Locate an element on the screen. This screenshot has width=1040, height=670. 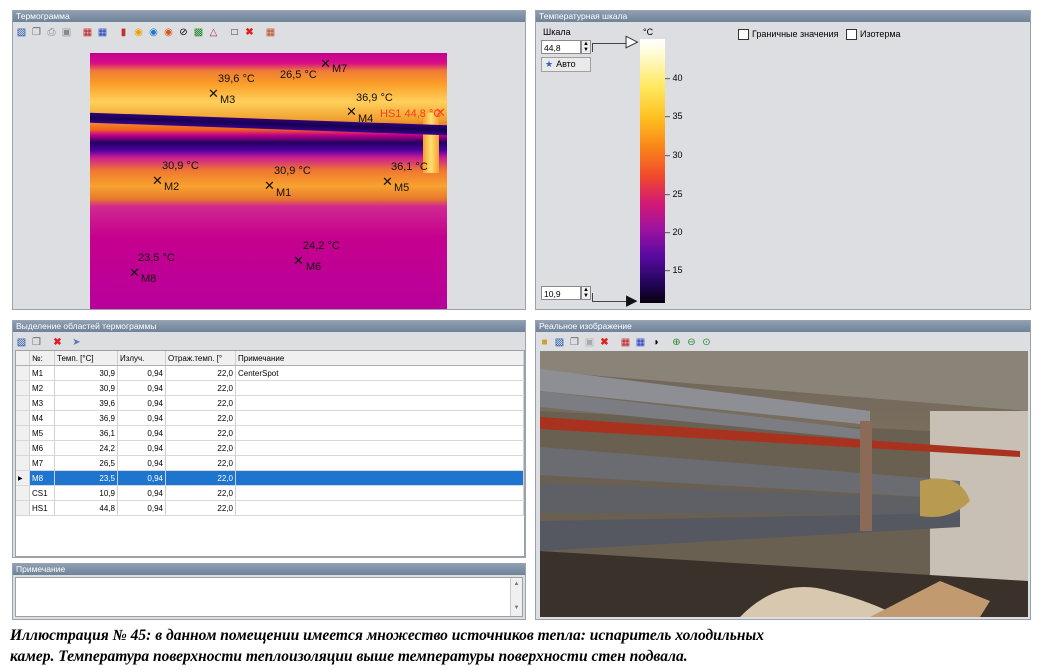
no-measure-icon: ⊘ is located at coordinates (183, 32).